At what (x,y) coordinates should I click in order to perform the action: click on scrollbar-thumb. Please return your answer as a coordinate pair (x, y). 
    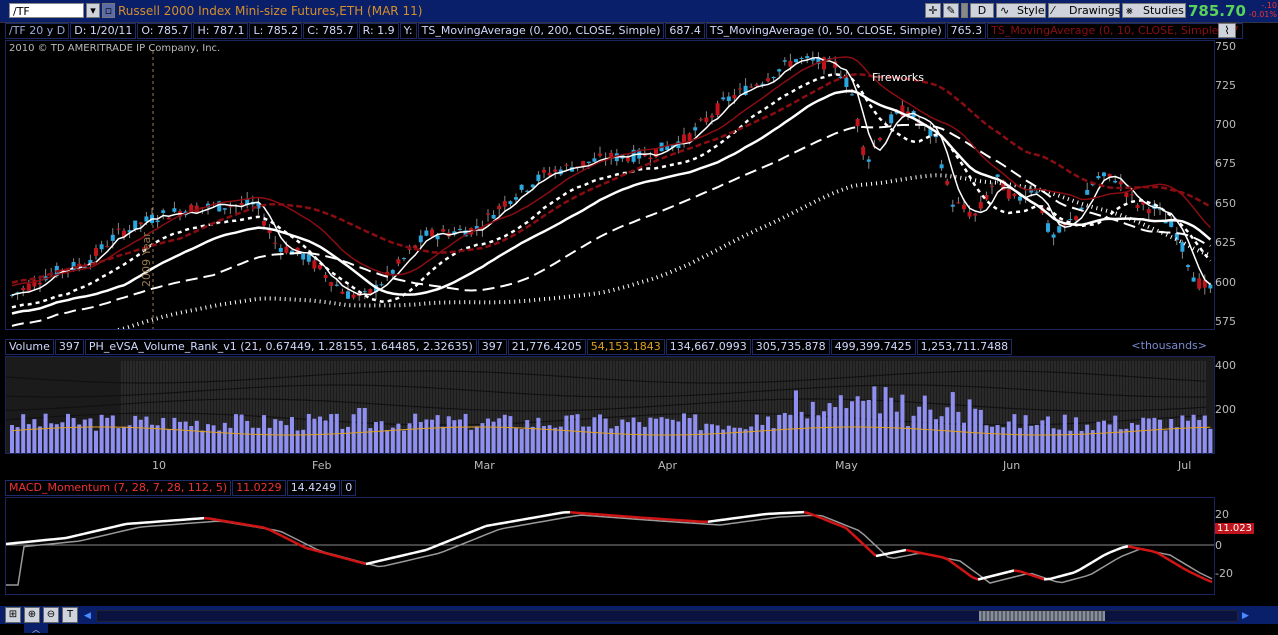
    Looking at the image, I should click on (1042, 616).